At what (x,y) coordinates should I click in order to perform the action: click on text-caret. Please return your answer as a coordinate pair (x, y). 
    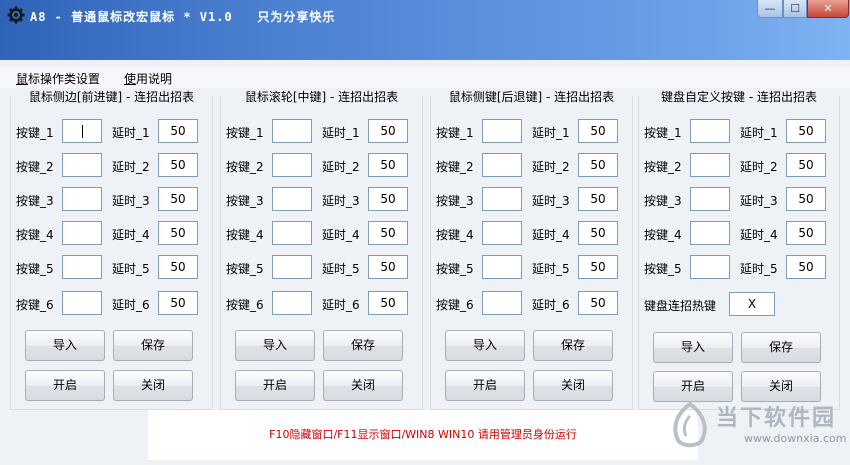
    Looking at the image, I should click on (82, 131).